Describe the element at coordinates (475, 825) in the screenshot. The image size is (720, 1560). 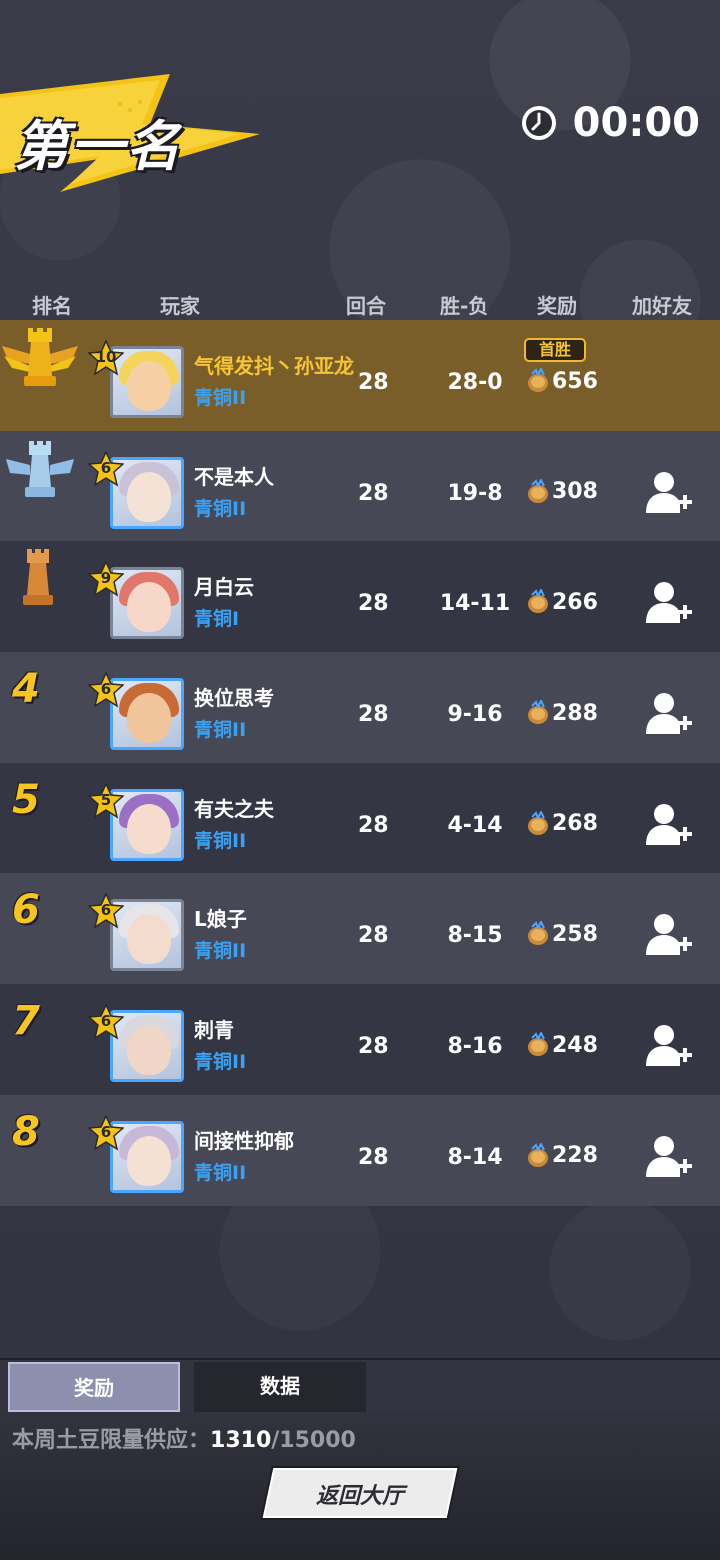
I see `win-loss-value: 4-14` at that location.